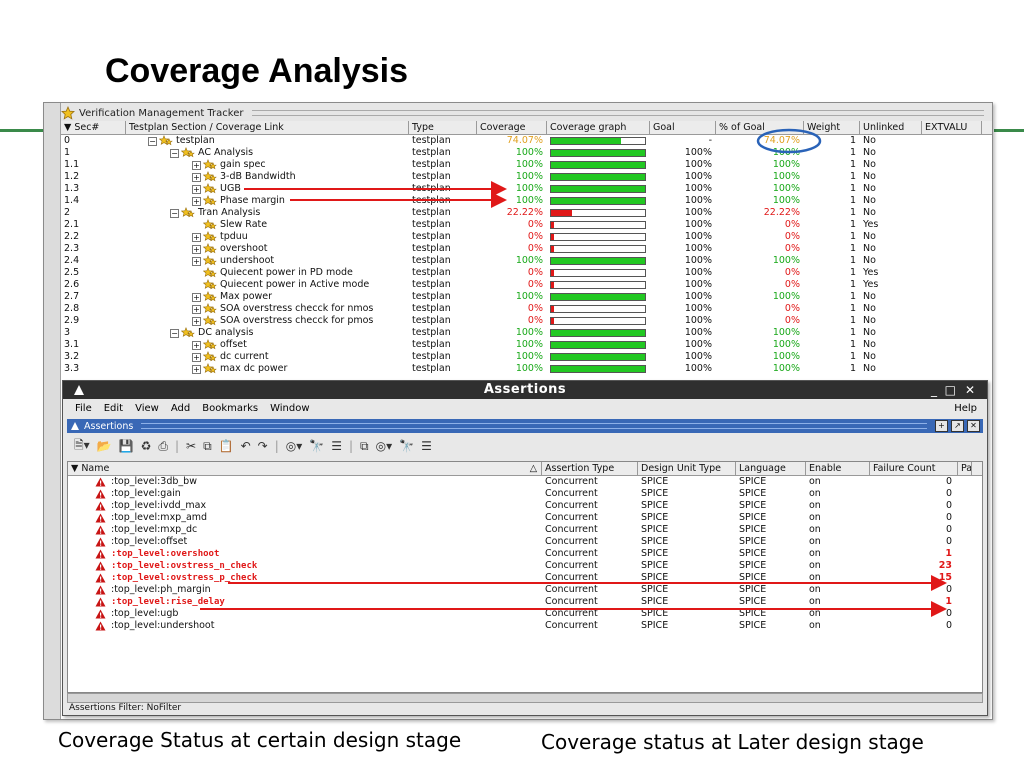 This screenshot has width=1024, height=768. Describe the element at coordinates (525, 542) in the screenshot. I see `assertion-row: :top_level:offset Concurrent SPICE SPICE on 0` at that location.